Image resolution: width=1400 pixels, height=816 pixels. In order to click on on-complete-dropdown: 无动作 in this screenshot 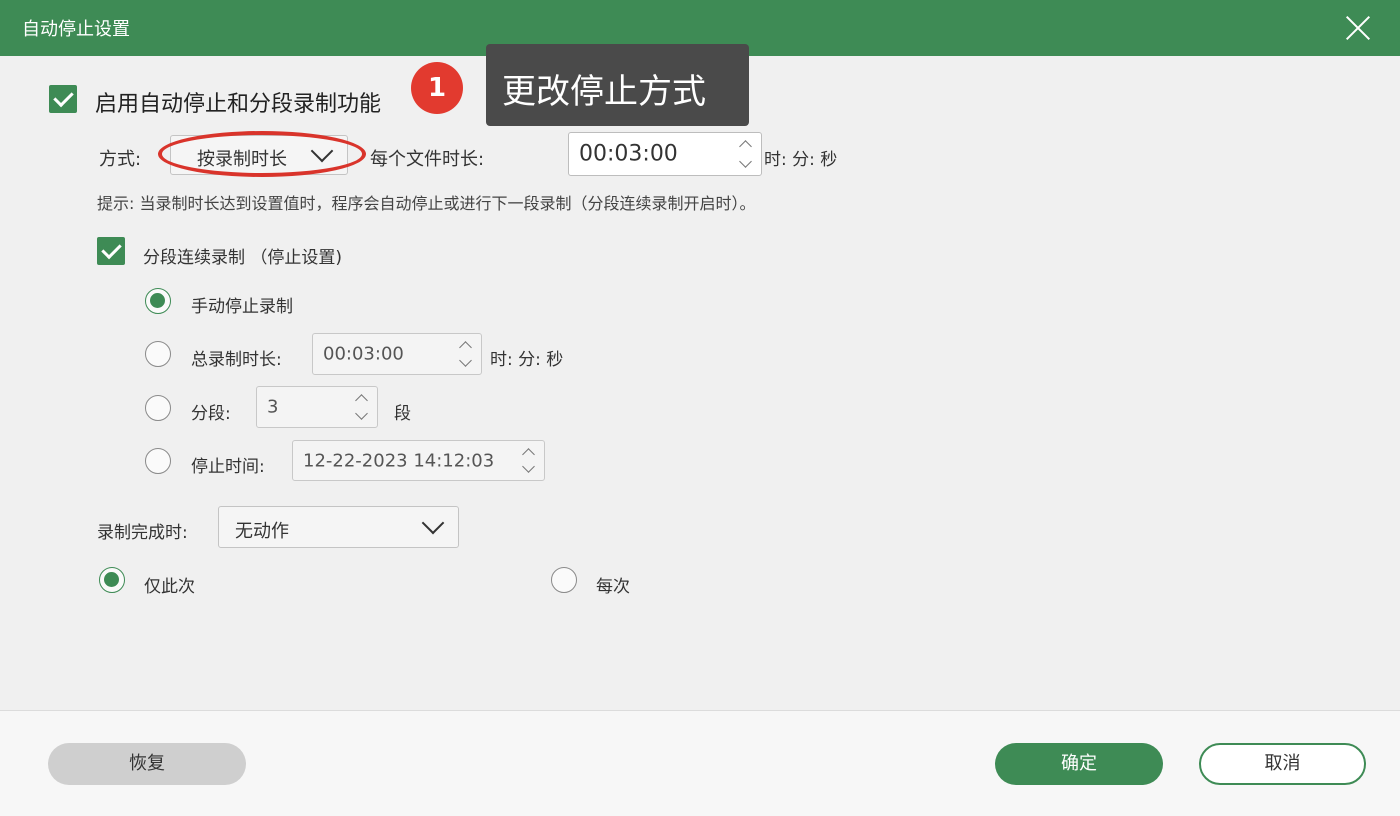, I will do `click(338, 527)`.